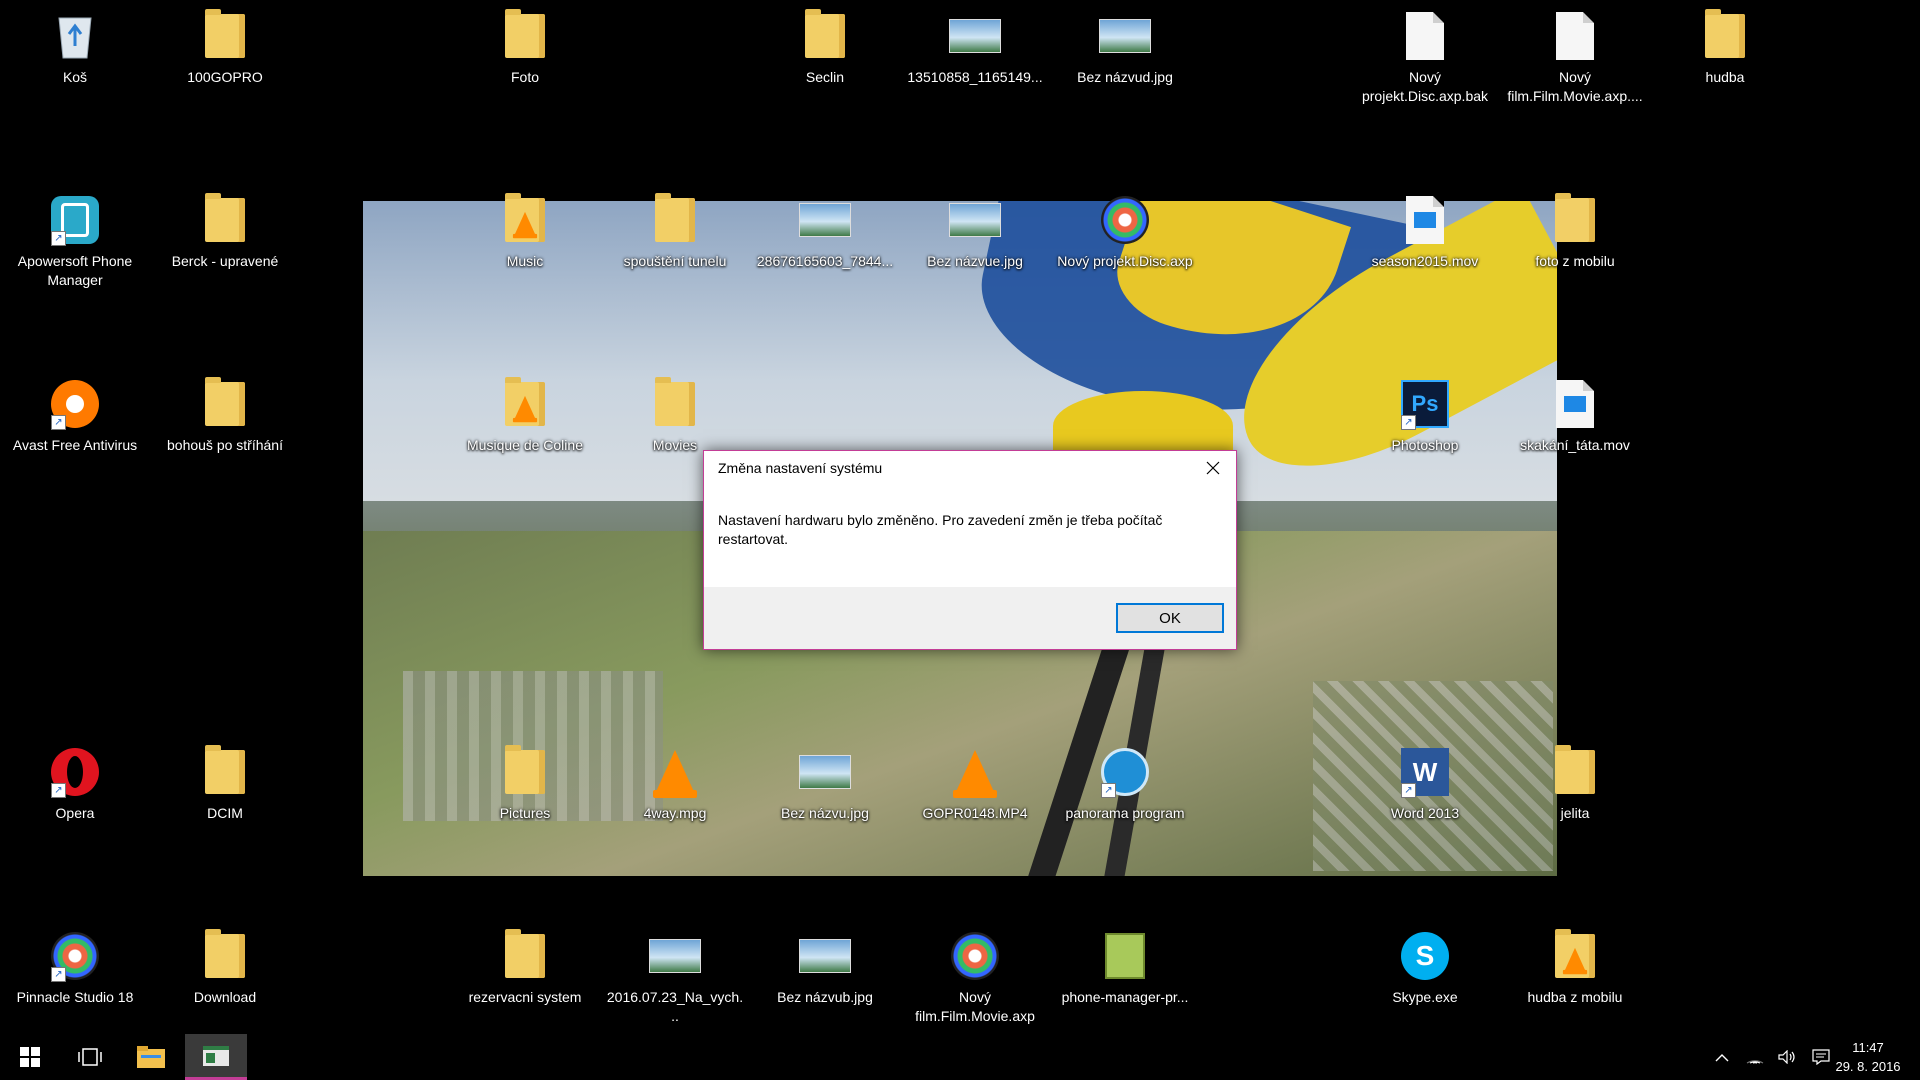  I want to click on desktop-icon-label: Nový film.Film.Movie.axp, so click(975, 1006).